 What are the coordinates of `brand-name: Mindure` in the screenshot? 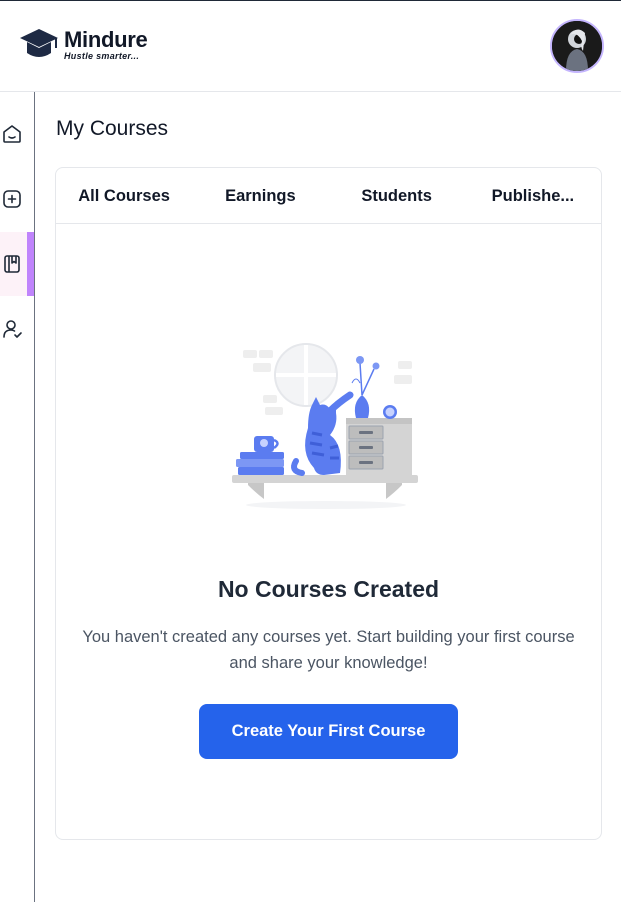 It's located at (106, 39).